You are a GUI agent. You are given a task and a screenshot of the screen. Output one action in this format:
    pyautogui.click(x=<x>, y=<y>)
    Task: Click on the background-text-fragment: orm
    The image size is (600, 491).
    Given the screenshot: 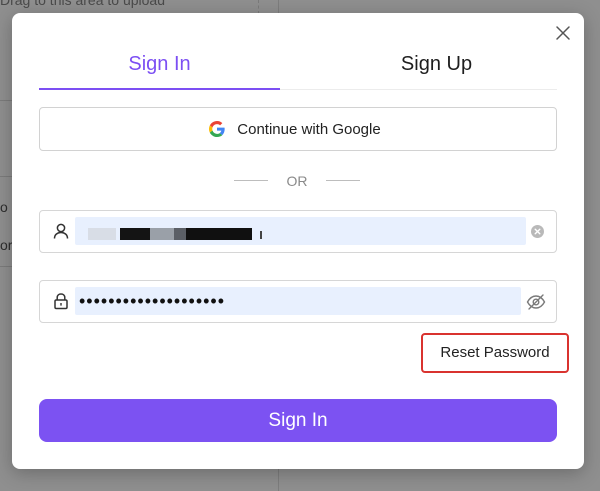 What is the action you would take?
    pyautogui.click(x=6, y=245)
    